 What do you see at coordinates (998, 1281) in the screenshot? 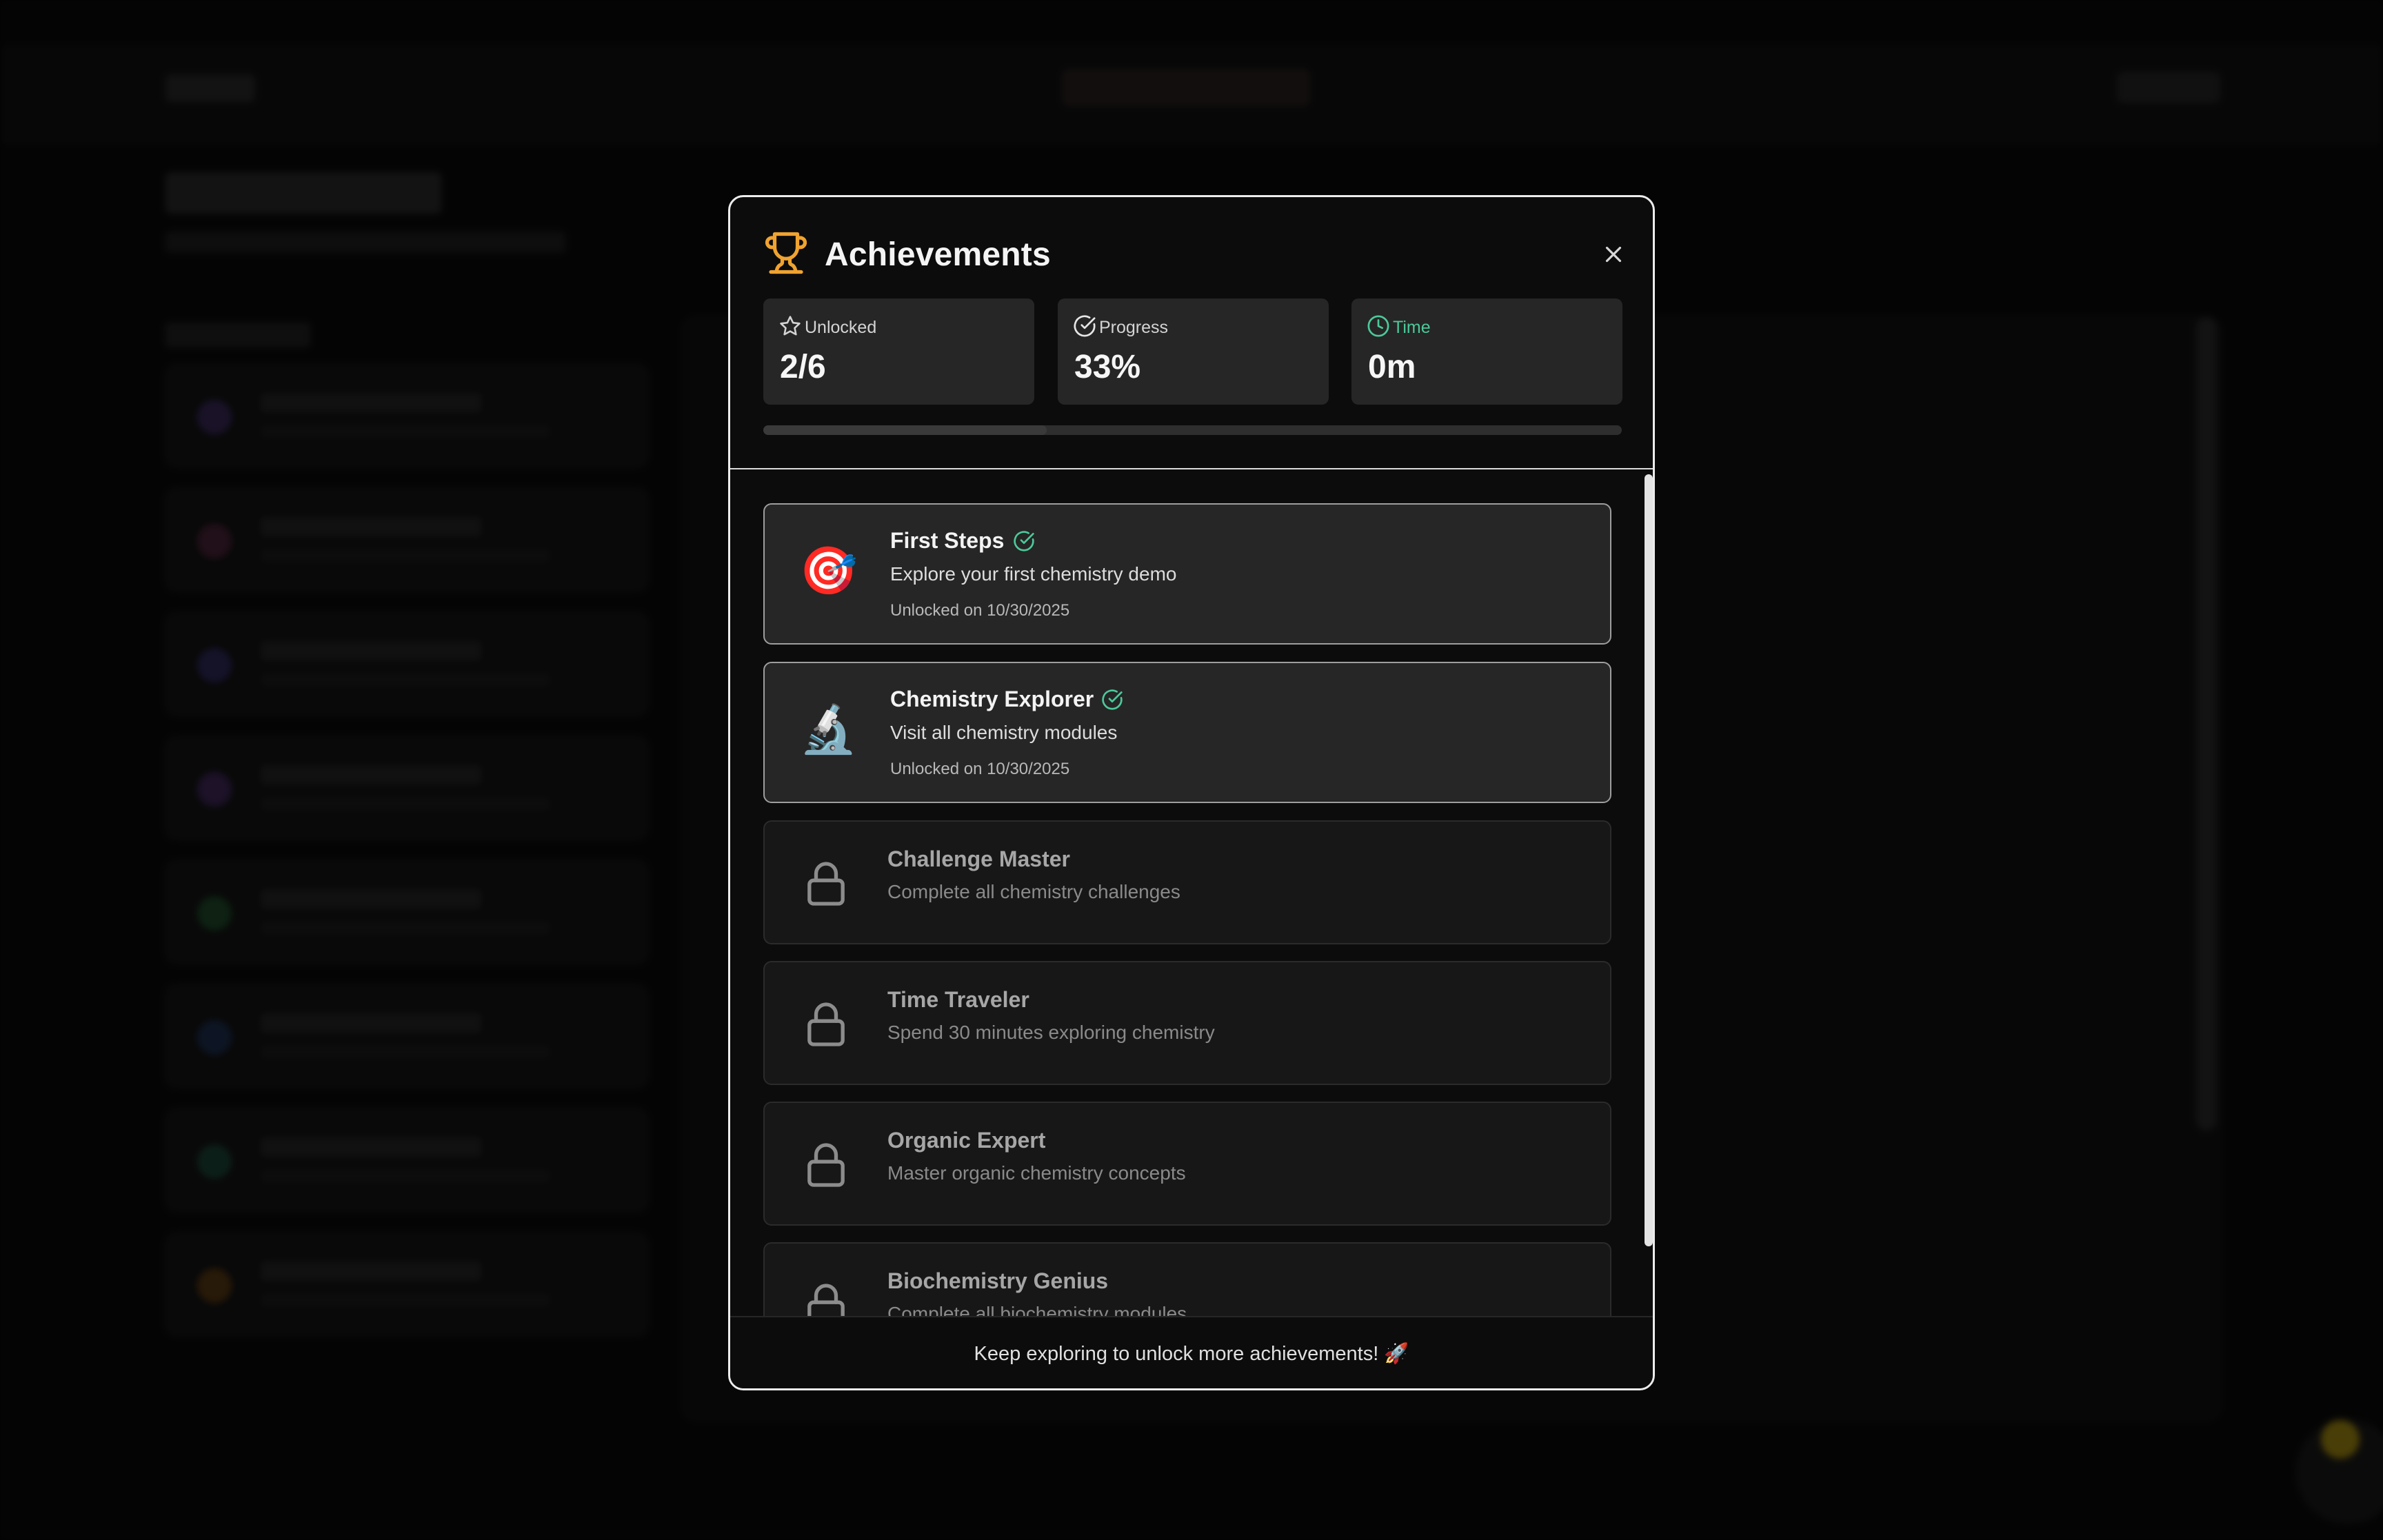
I see `achievement-title: Biochemistry Genius` at bounding box center [998, 1281].